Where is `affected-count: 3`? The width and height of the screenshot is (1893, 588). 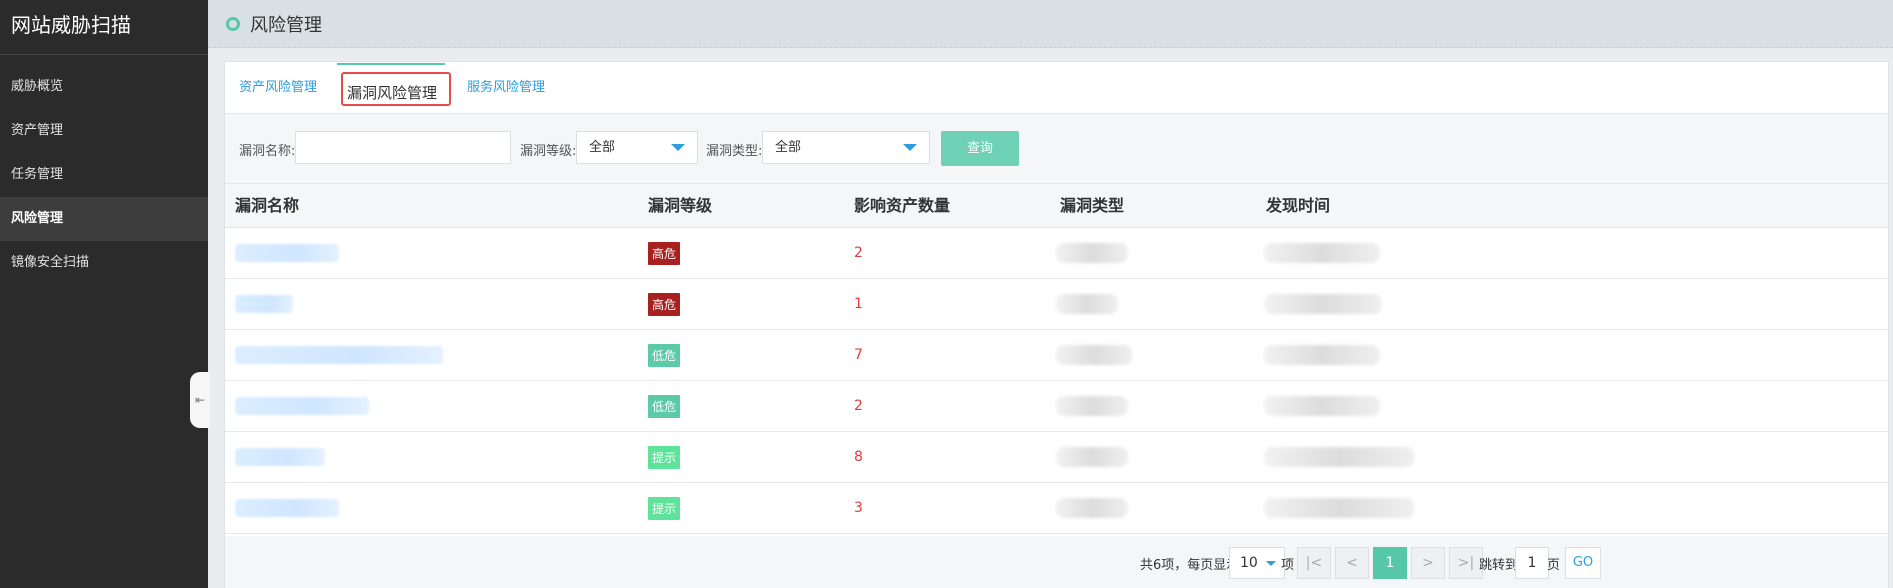
affected-count: 3 is located at coordinates (858, 508).